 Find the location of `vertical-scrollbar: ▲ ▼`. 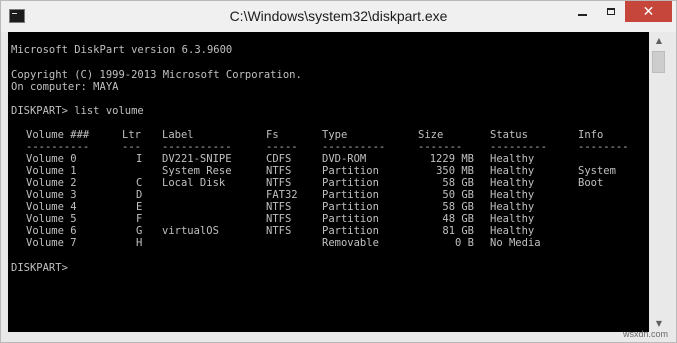

vertical-scrollbar: ▲ ▼ is located at coordinates (659, 182).